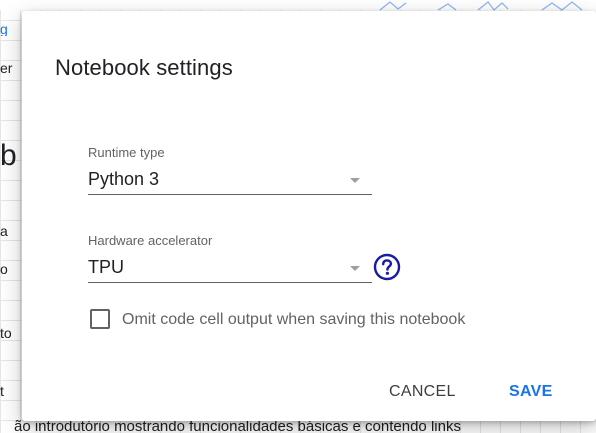 The image size is (596, 433). Describe the element at coordinates (387, 267) in the screenshot. I see `help-circle-icon` at that location.